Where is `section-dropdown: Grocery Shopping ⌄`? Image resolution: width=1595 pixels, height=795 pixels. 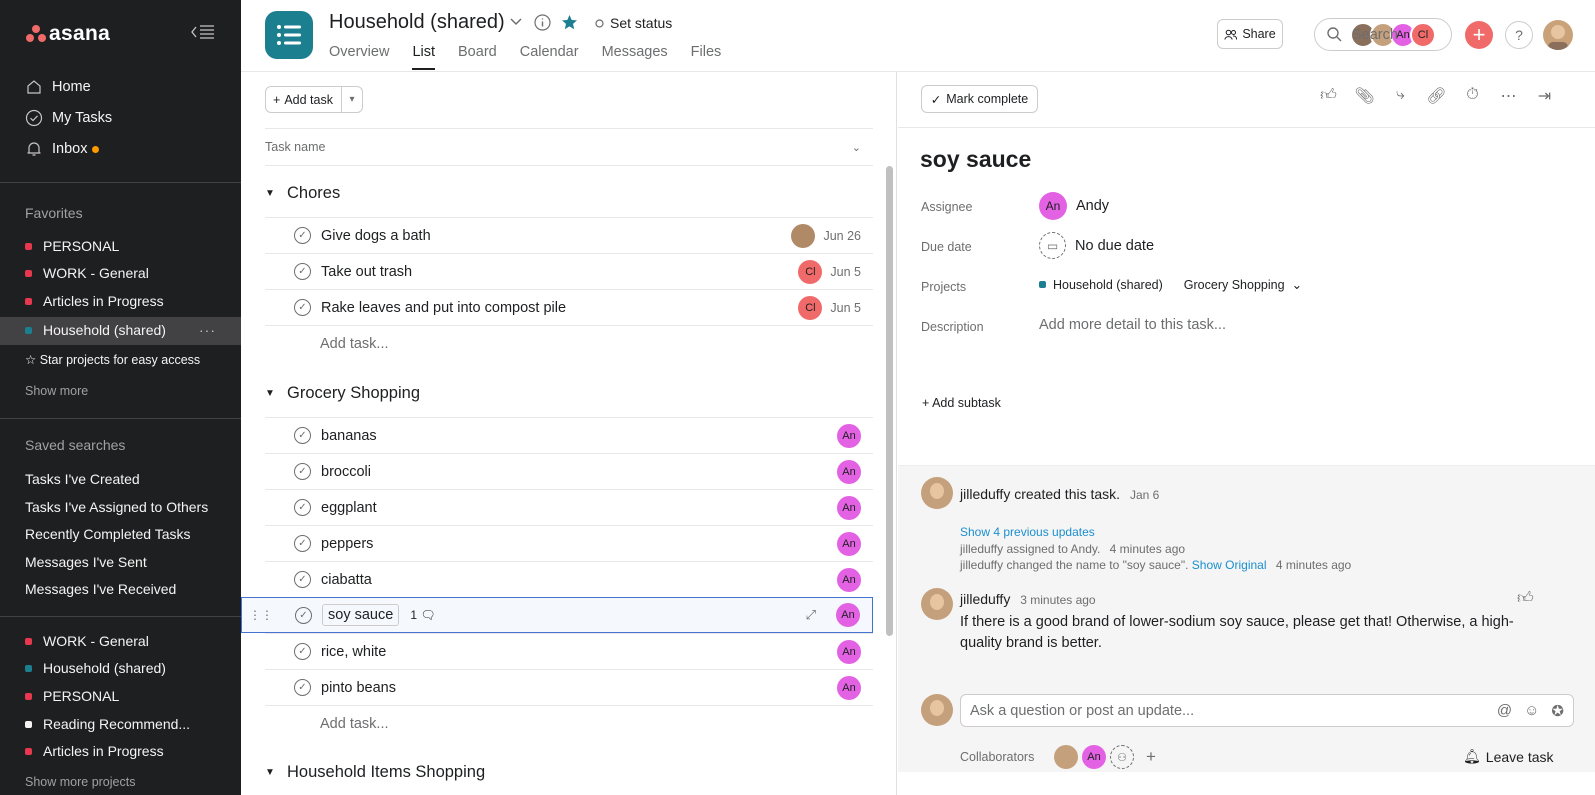 section-dropdown: Grocery Shopping ⌄ is located at coordinates (1243, 285).